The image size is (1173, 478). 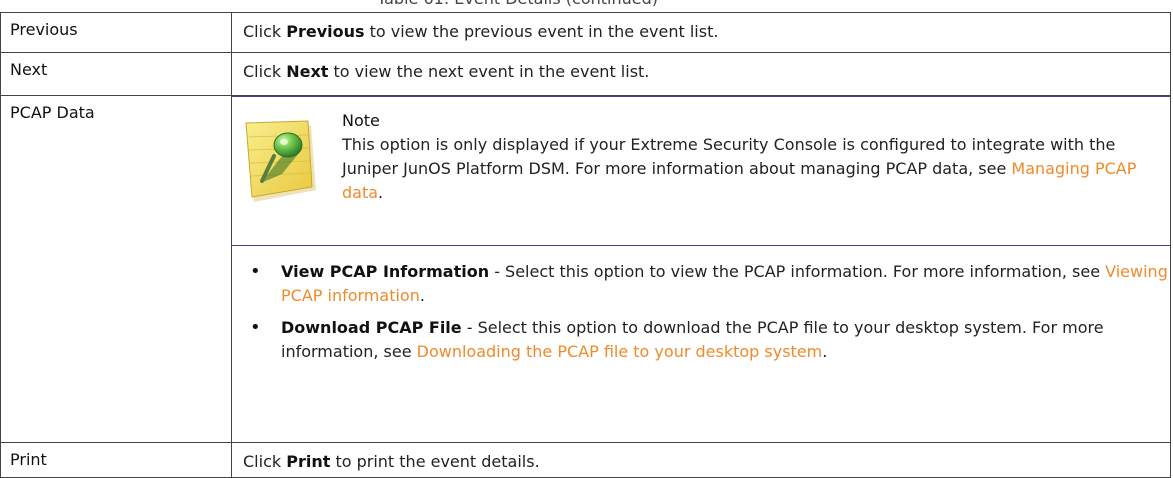 I want to click on next-term: Next, so click(x=307, y=71).